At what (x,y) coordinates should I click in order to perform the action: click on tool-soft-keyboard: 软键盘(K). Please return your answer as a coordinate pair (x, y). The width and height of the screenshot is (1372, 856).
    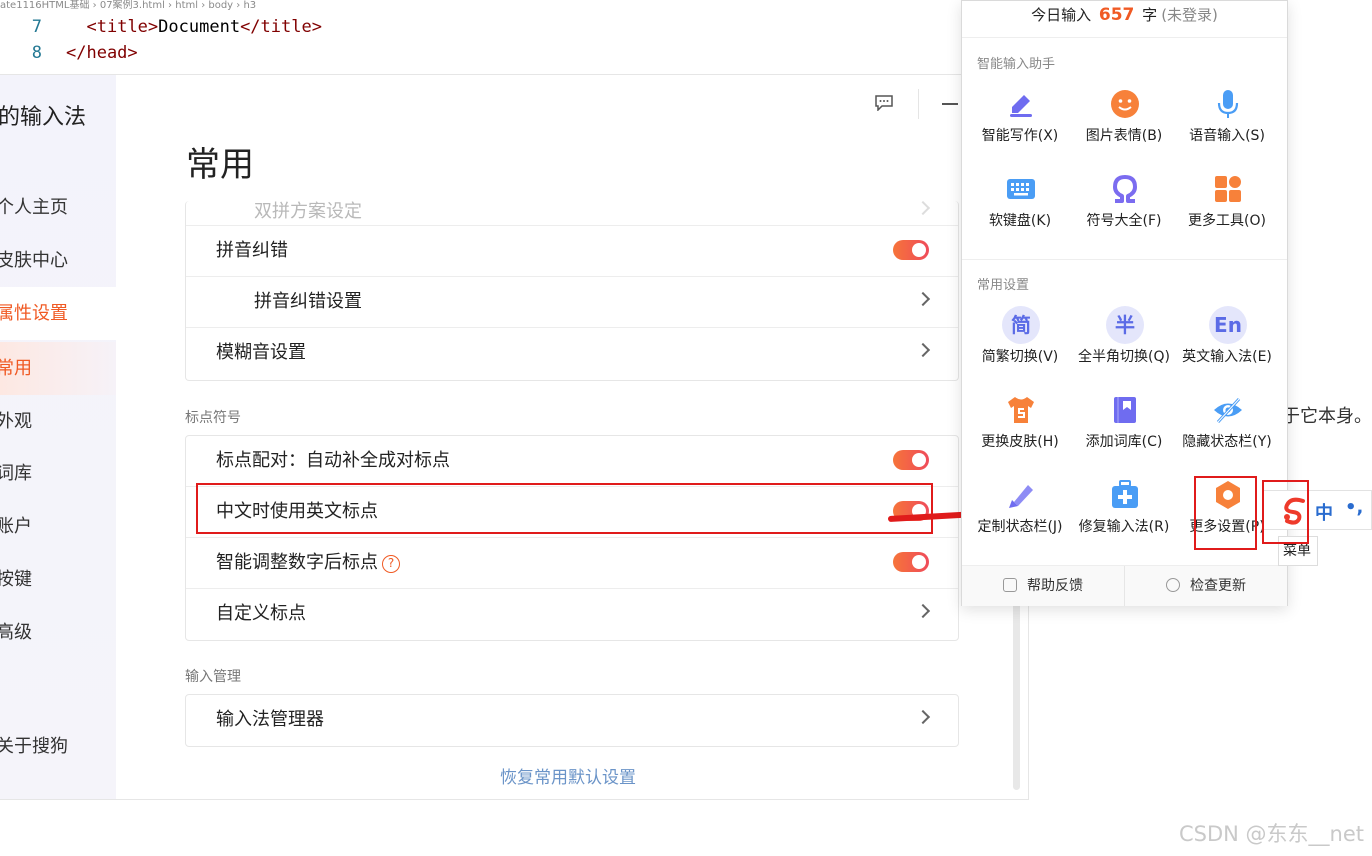
    Looking at the image, I should click on (1020, 214).